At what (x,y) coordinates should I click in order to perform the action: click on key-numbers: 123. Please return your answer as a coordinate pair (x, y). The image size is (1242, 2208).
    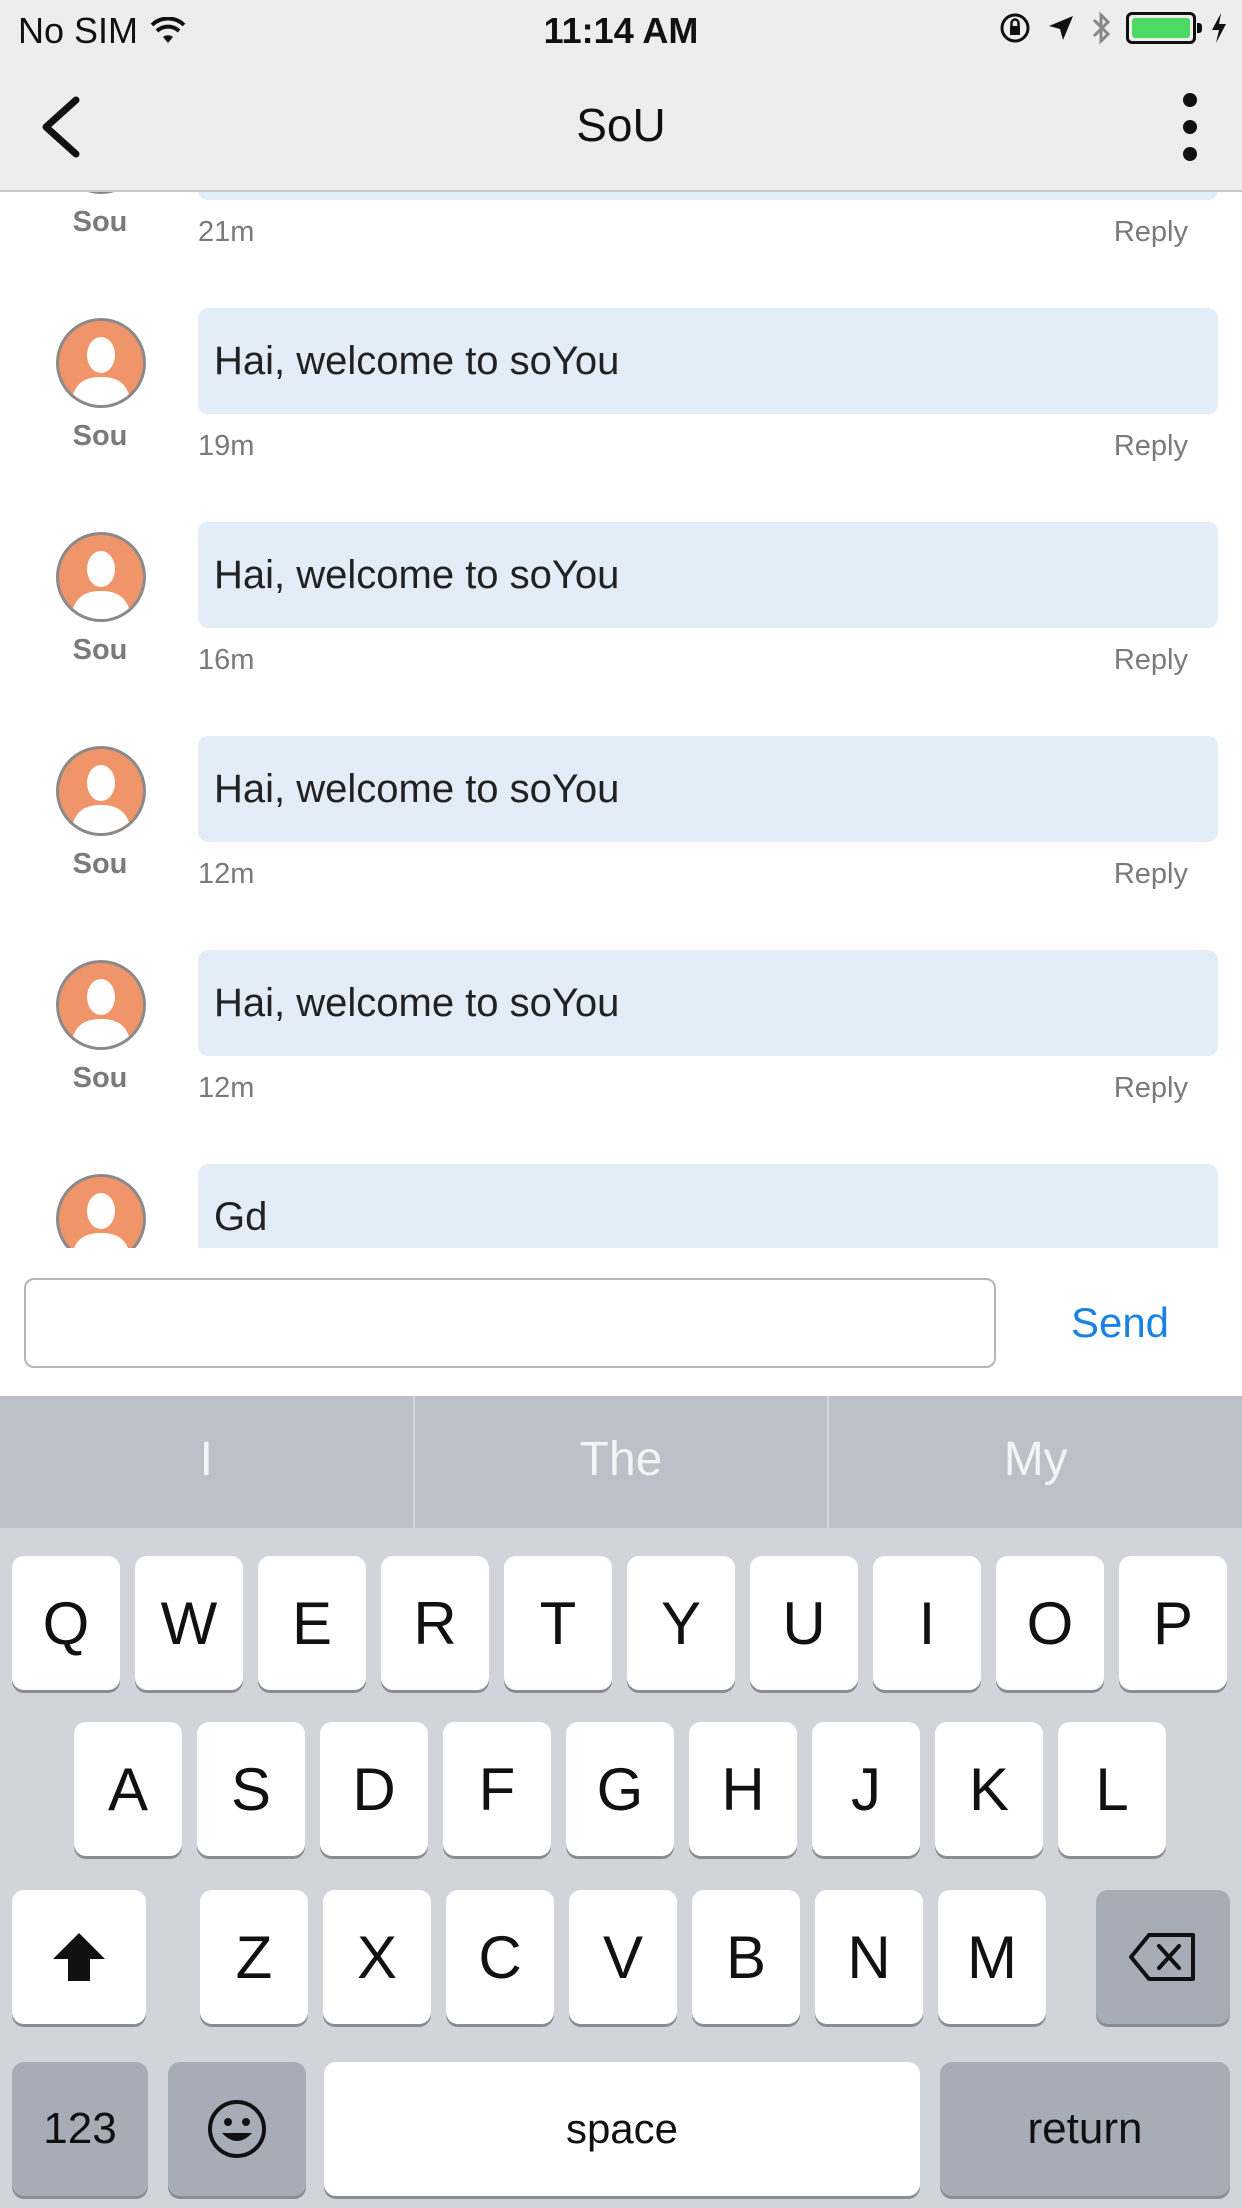
    Looking at the image, I should click on (80, 2129).